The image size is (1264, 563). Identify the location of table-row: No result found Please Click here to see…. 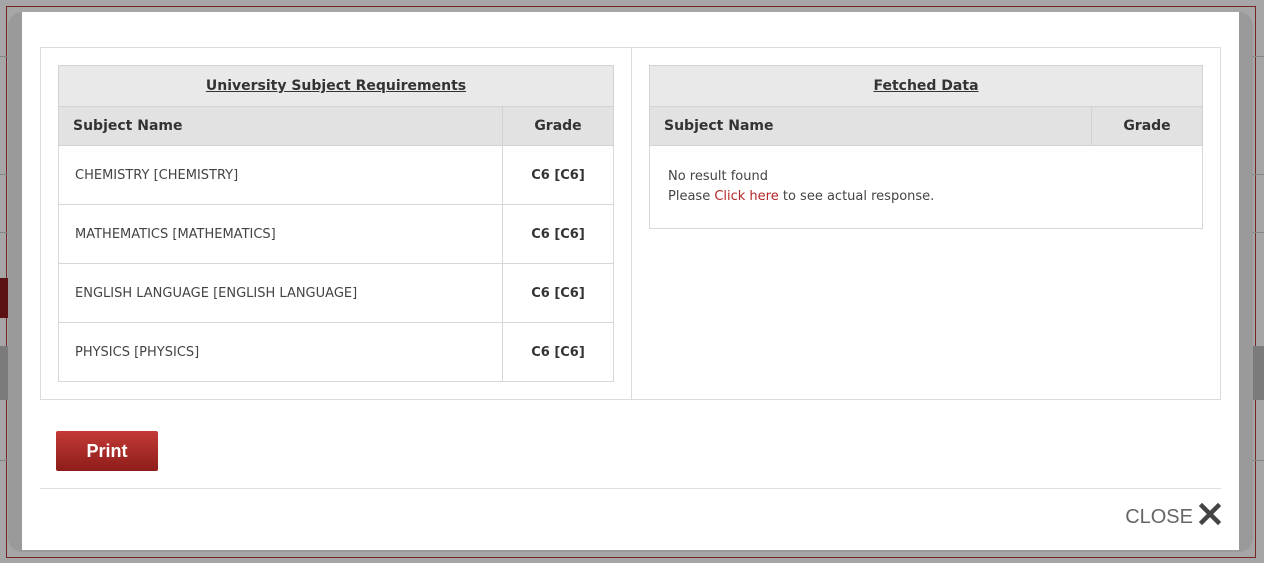
(926, 187).